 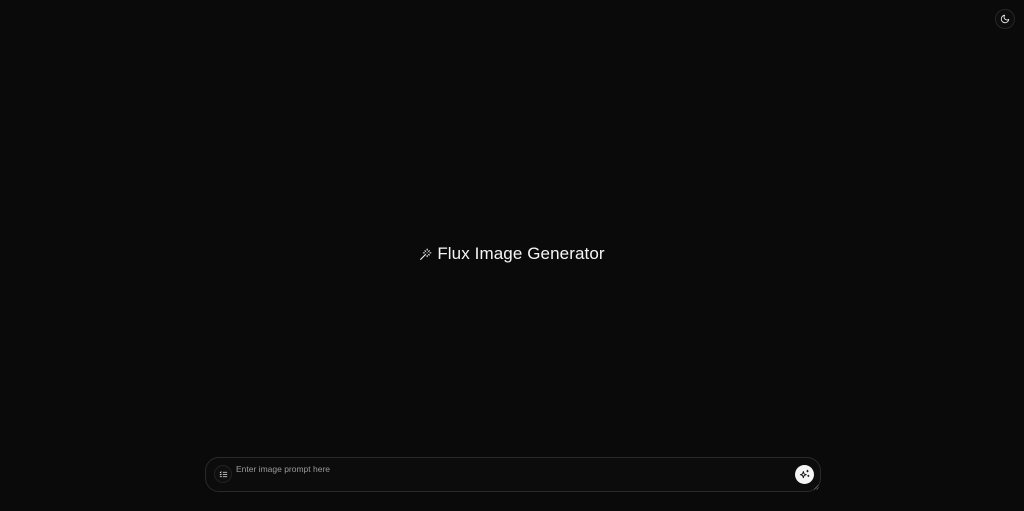 I want to click on magic-wand-icon, so click(x=425, y=254).